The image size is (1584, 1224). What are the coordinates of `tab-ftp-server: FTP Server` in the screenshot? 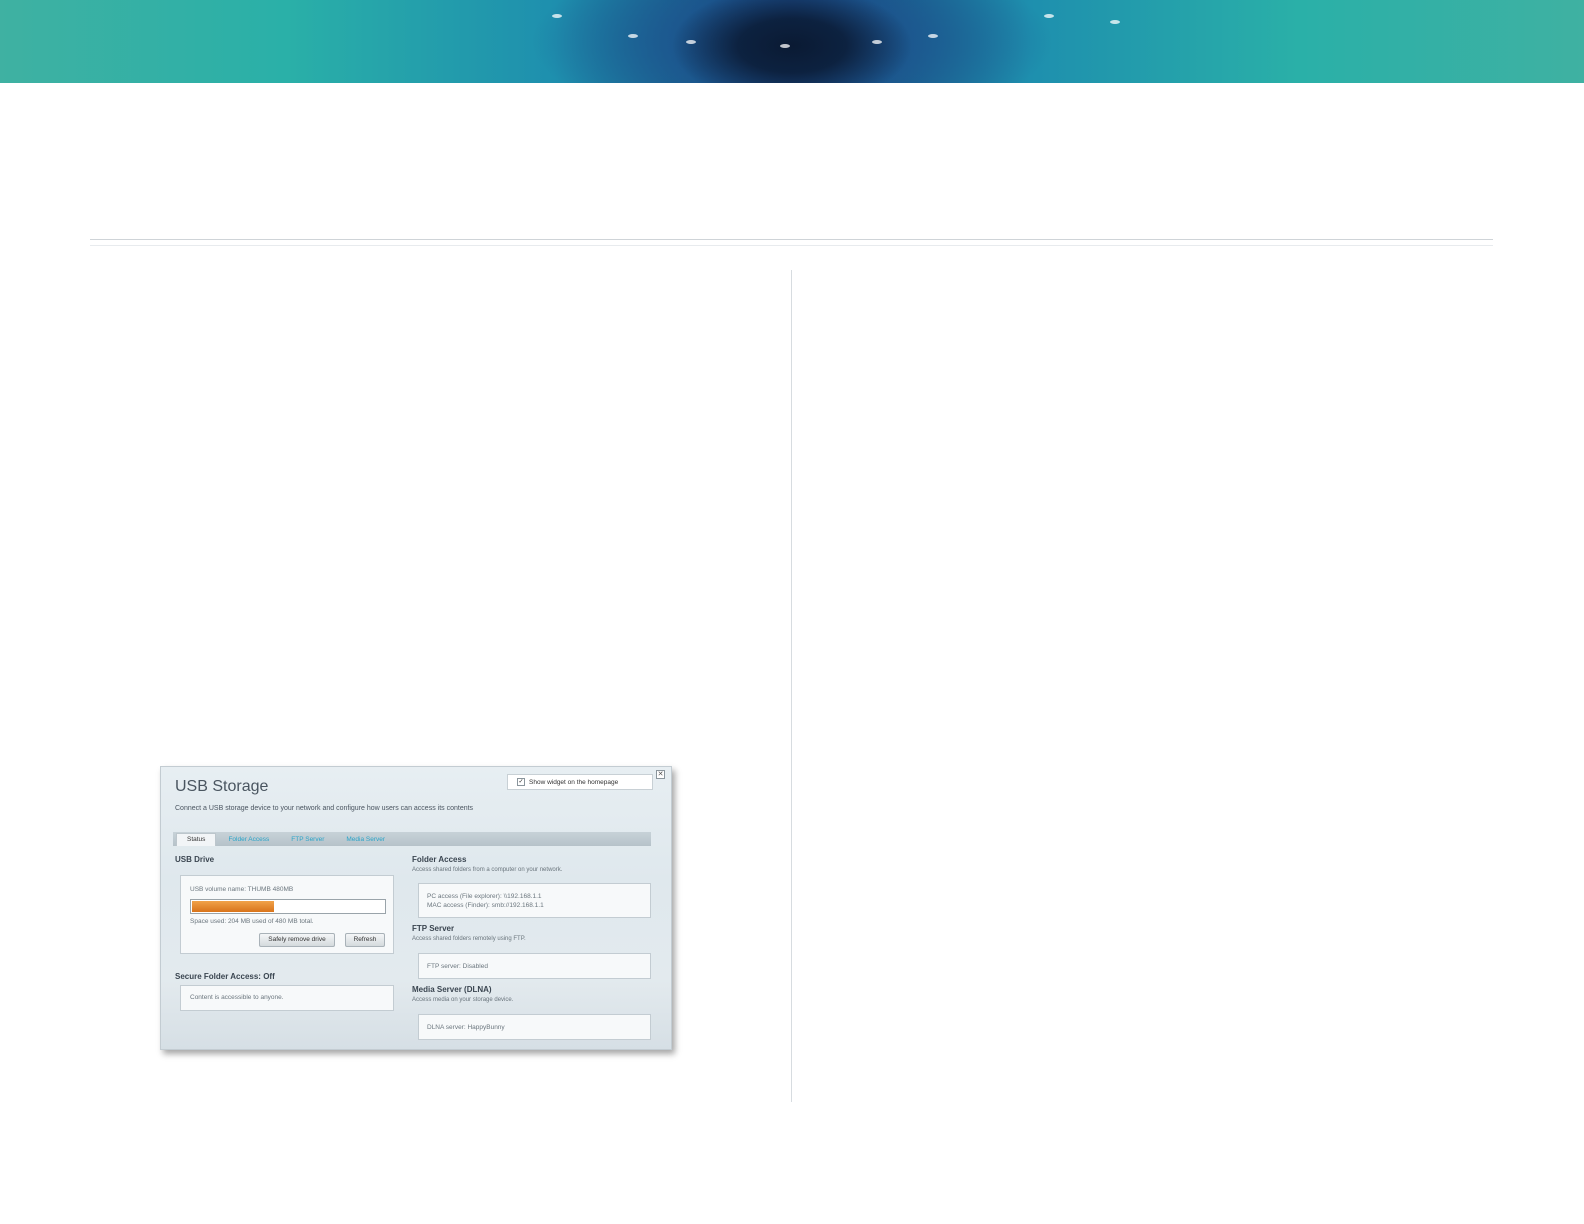 It's located at (307, 840).